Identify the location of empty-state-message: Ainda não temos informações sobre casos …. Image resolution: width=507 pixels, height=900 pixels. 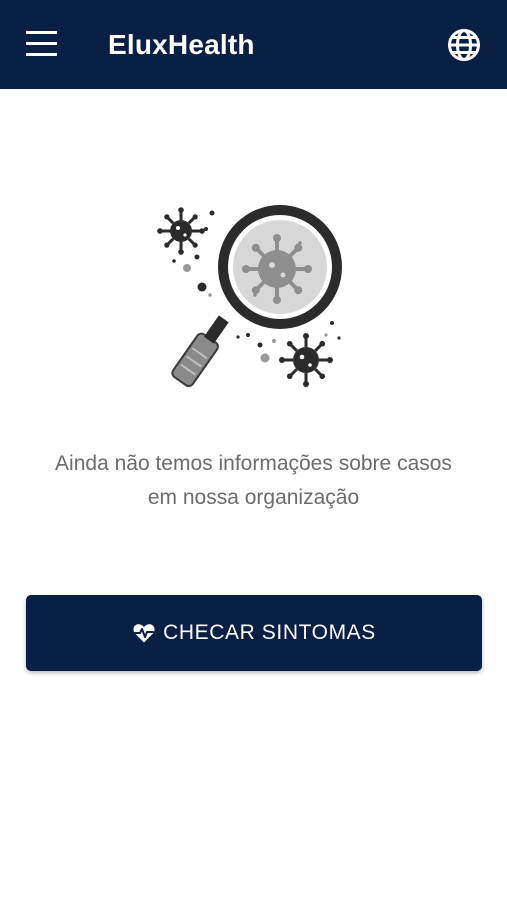
(253, 480).